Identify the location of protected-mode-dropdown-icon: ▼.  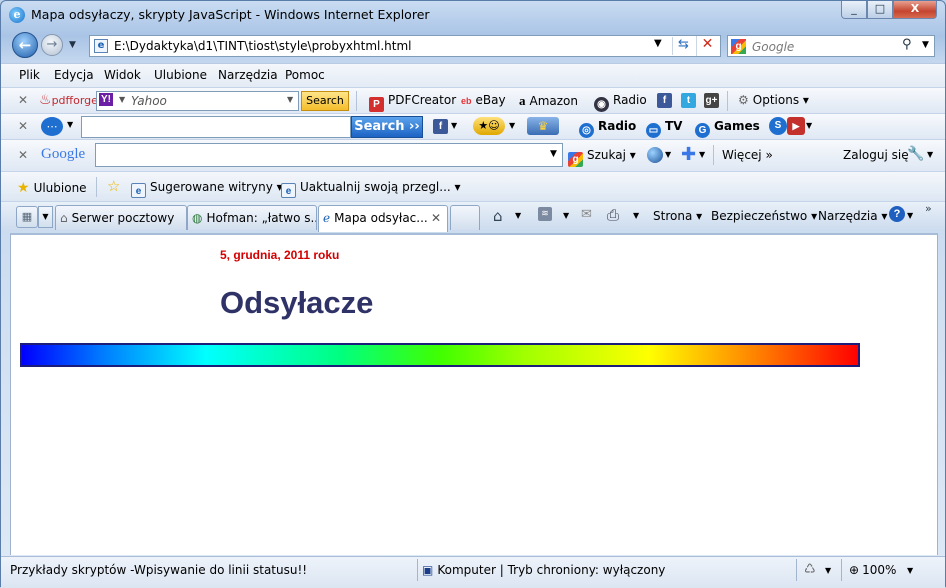
(828, 570).